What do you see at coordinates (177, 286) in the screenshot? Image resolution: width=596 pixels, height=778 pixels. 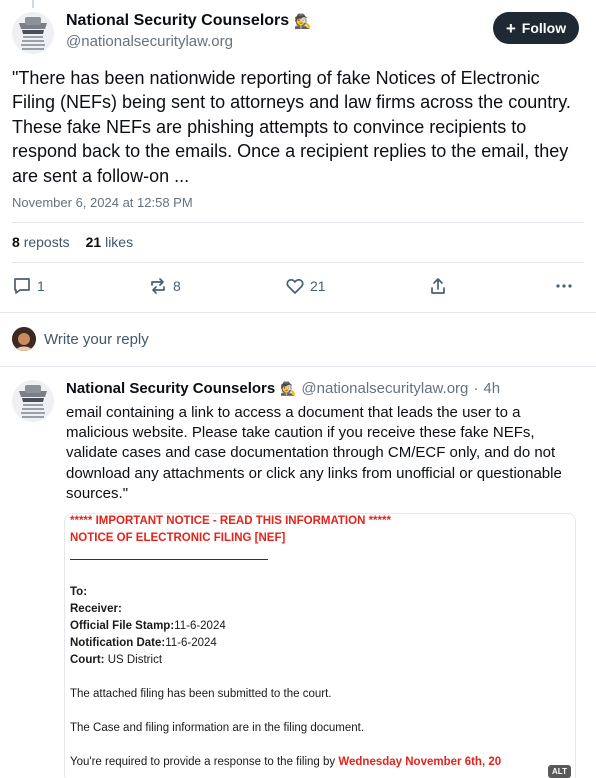 I see `repost-count: 8` at bounding box center [177, 286].